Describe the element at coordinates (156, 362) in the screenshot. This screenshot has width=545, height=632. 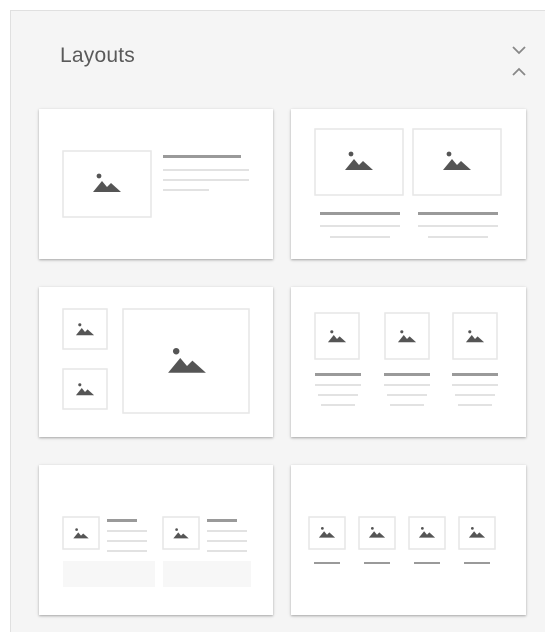
I see `layout-card-small-and-large-image` at that location.